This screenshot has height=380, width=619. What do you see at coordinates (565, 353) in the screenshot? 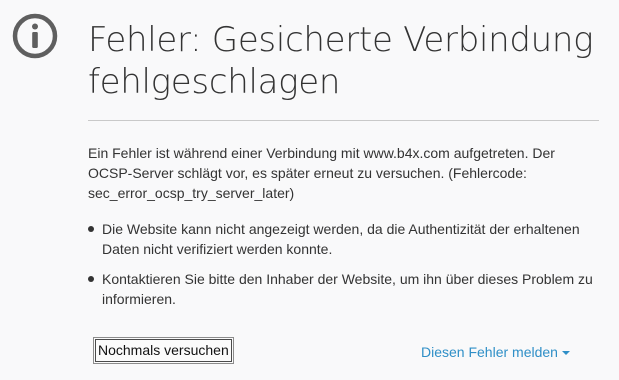
I see `caret-down-icon` at bounding box center [565, 353].